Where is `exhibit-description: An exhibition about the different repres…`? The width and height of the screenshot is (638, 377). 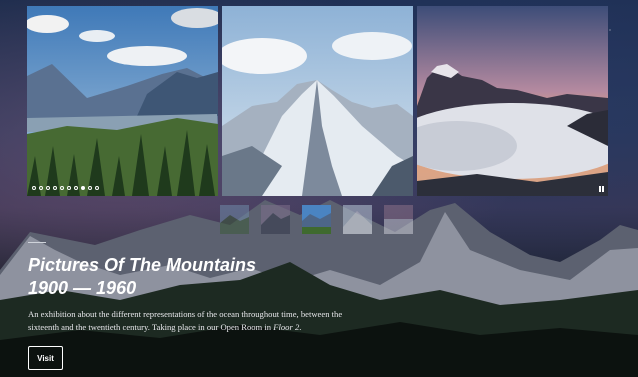 exhibit-description: An exhibition about the different repres… is located at coordinates (200, 321).